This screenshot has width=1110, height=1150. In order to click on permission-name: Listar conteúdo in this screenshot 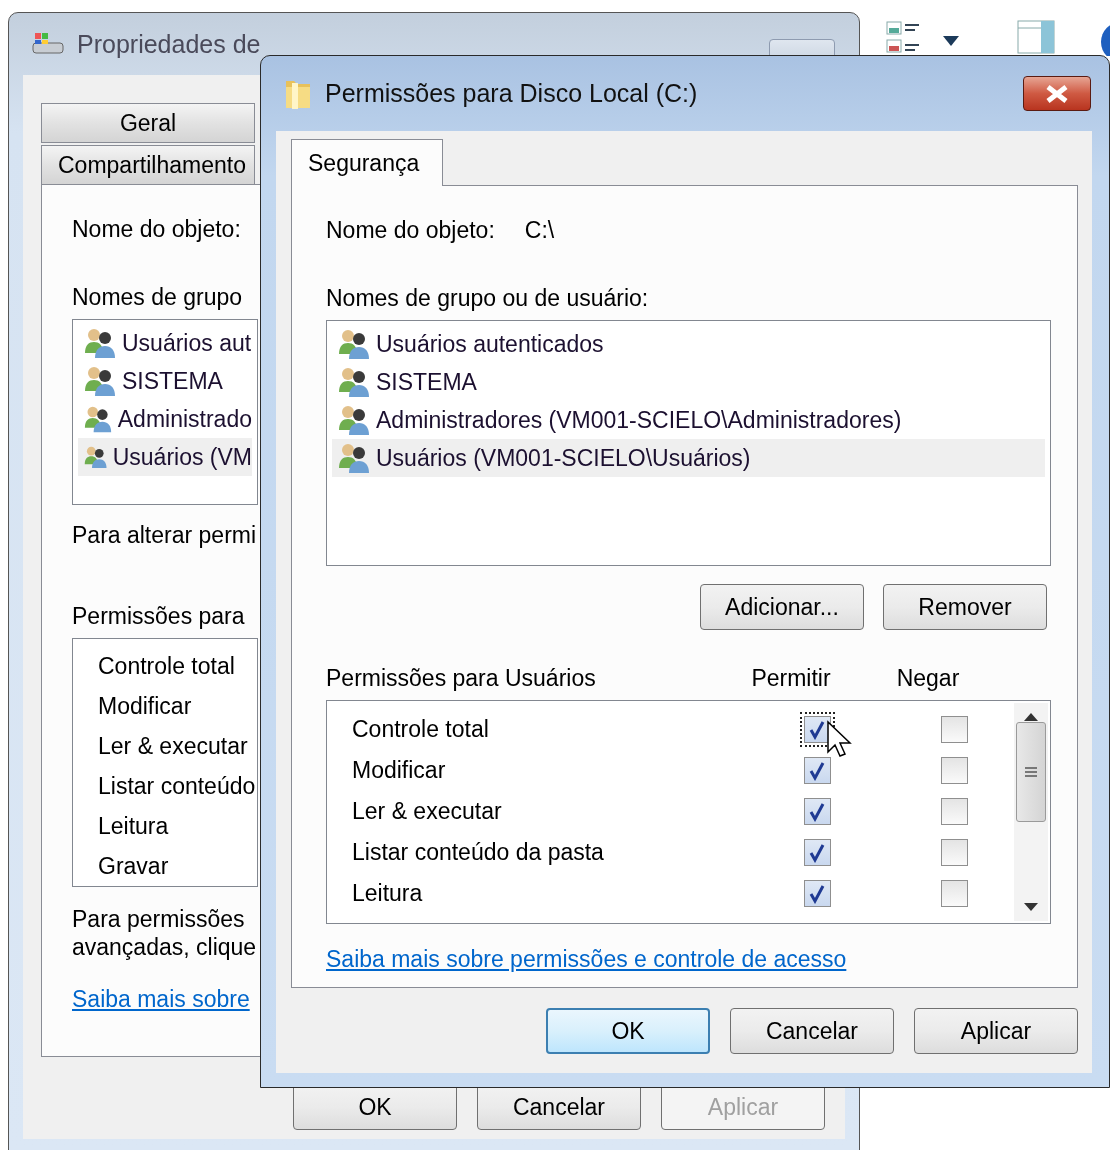, I will do `click(177, 786)`.